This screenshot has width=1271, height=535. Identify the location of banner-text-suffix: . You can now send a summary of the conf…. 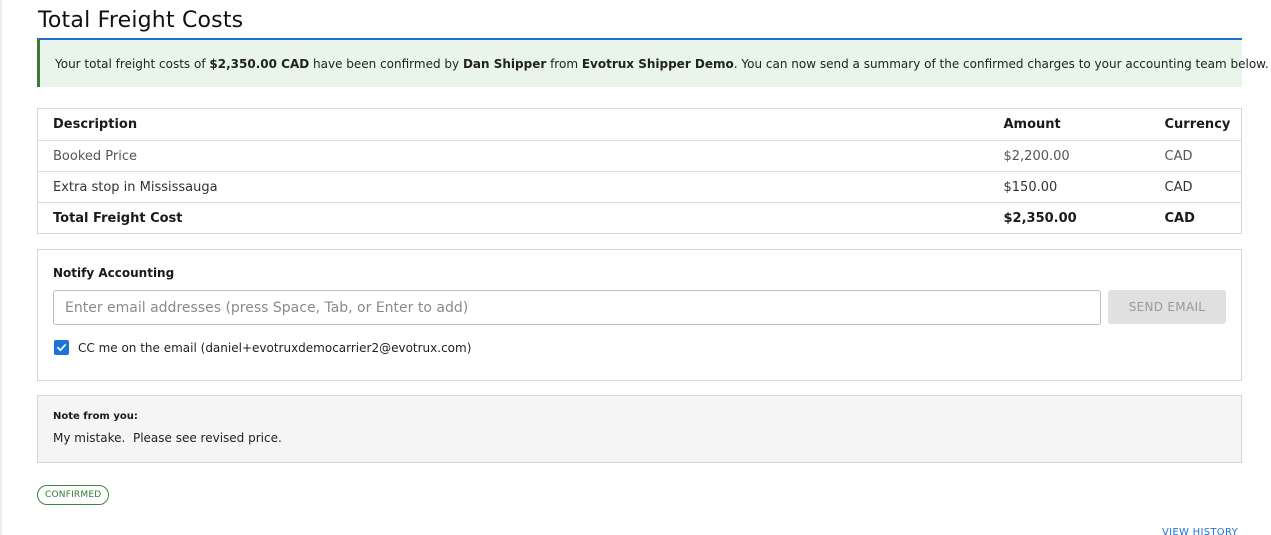
(1001, 63).